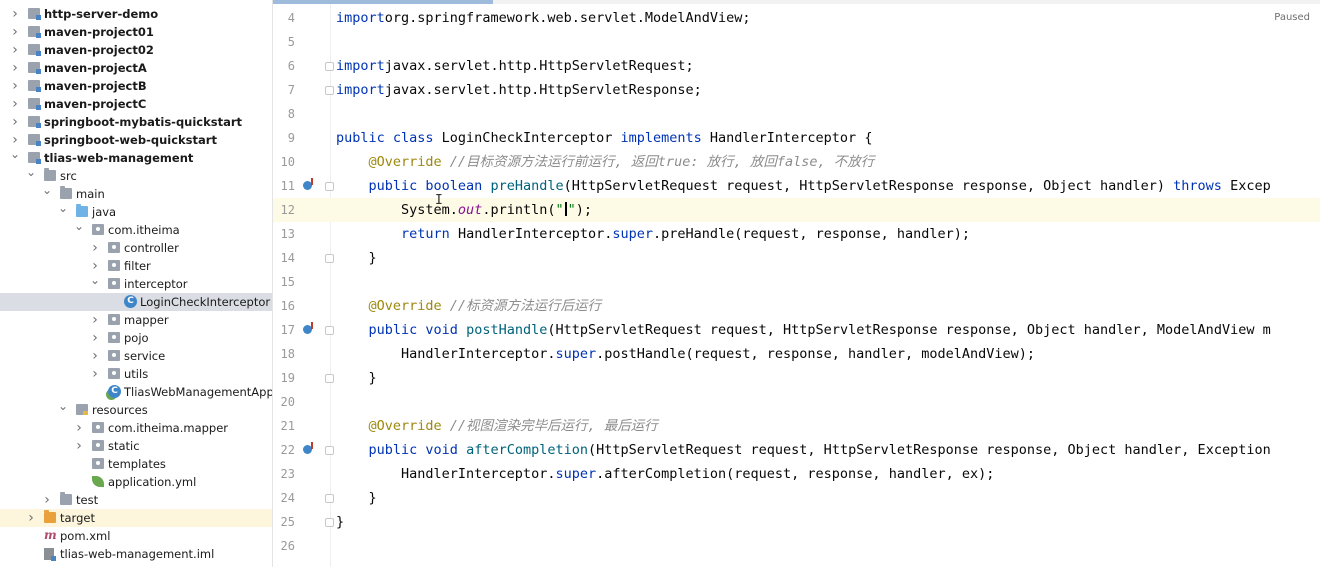 This screenshot has height=567, width=1320. What do you see at coordinates (136, 248) in the screenshot?
I see `tree-item: › controller` at bounding box center [136, 248].